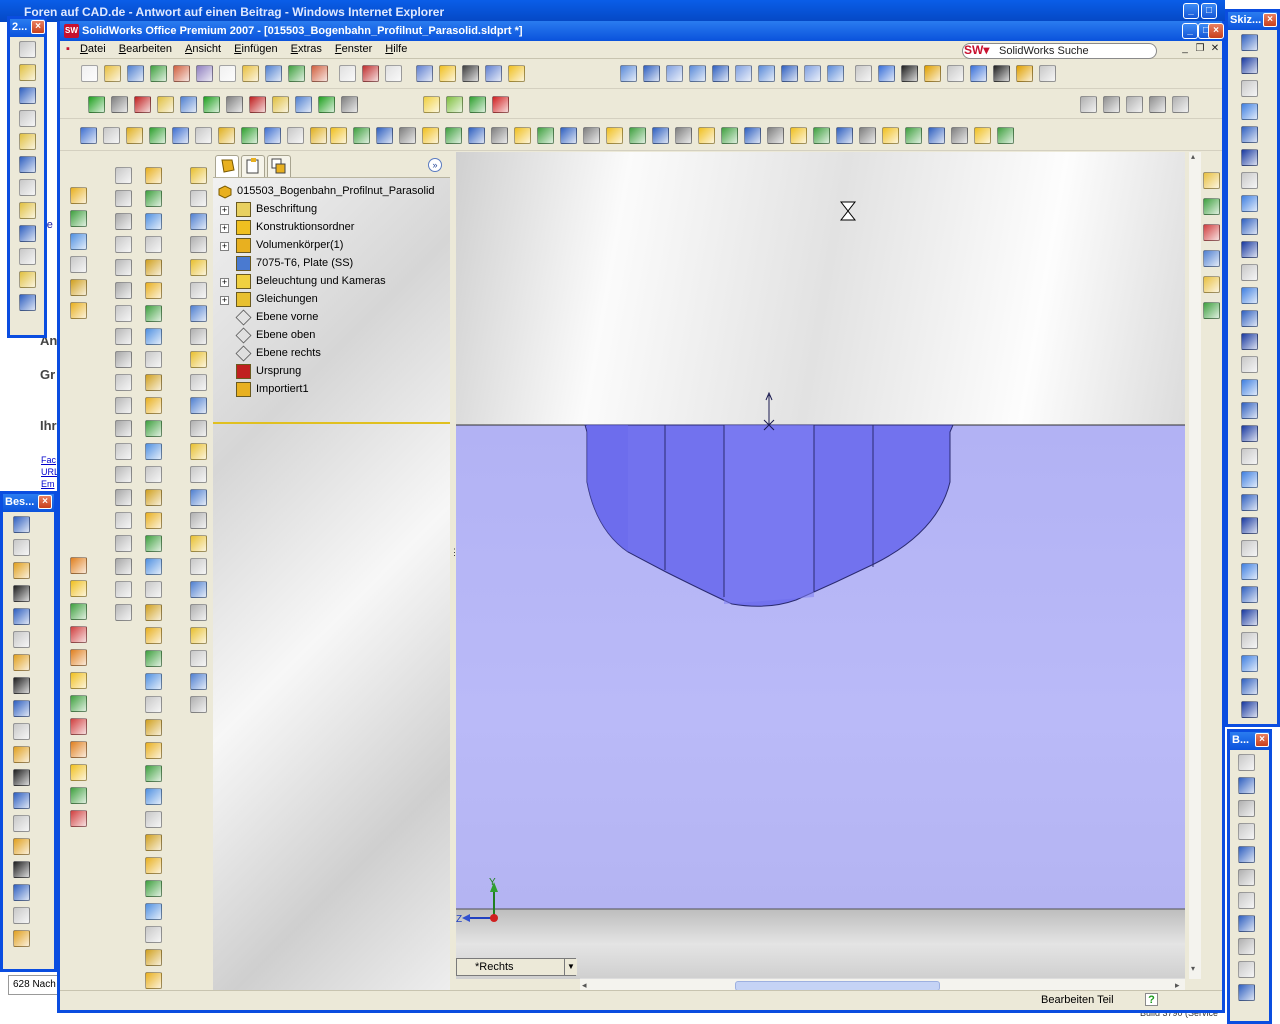  What do you see at coordinates (976, 51) in the screenshot?
I see `search-icon: SW▾` at bounding box center [976, 51].